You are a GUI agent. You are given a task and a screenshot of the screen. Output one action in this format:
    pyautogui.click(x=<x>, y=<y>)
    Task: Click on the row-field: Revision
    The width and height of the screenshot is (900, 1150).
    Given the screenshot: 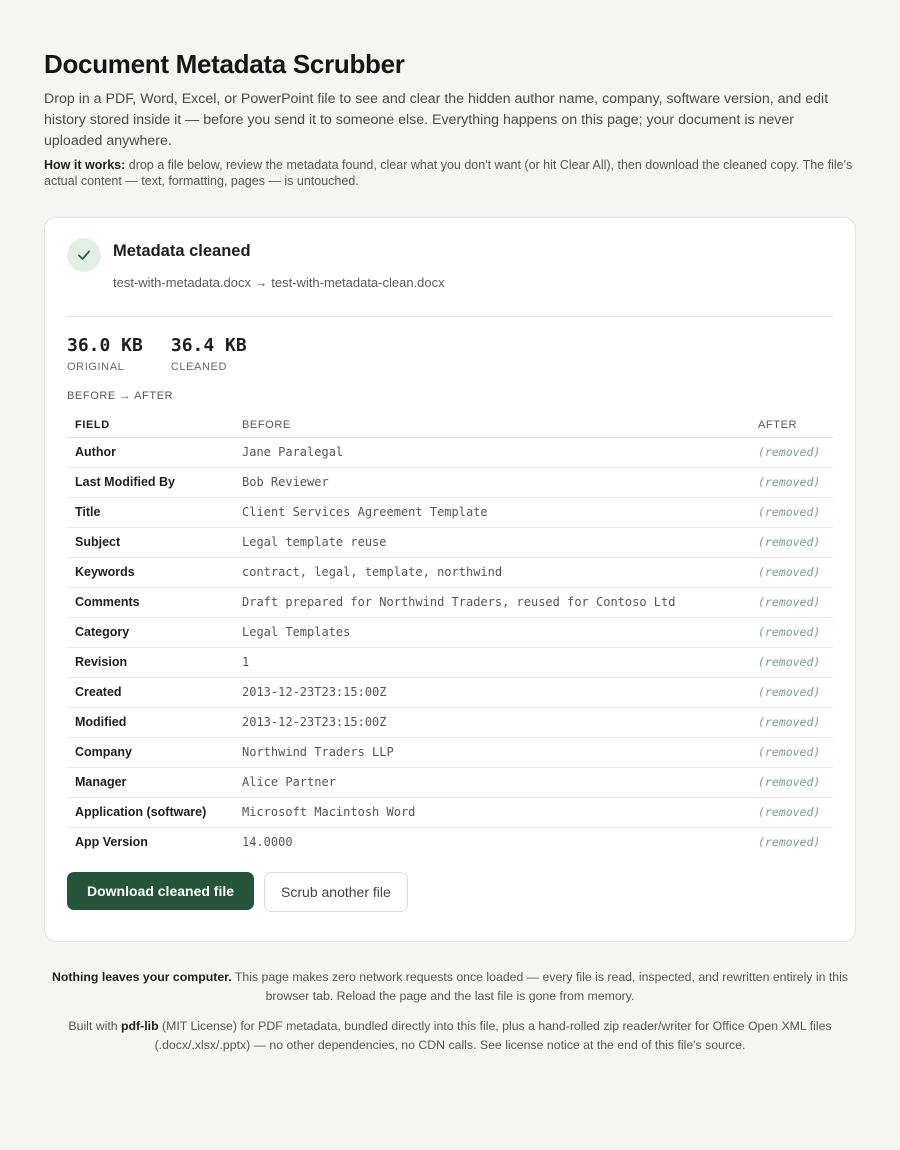 What is the action you would take?
    pyautogui.click(x=150, y=662)
    